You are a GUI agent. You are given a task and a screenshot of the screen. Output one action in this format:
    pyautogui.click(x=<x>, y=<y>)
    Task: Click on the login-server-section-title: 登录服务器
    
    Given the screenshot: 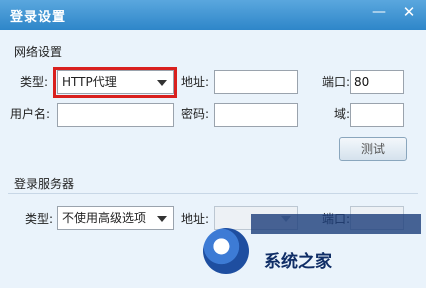 What is the action you would take?
    pyautogui.click(x=44, y=184)
    